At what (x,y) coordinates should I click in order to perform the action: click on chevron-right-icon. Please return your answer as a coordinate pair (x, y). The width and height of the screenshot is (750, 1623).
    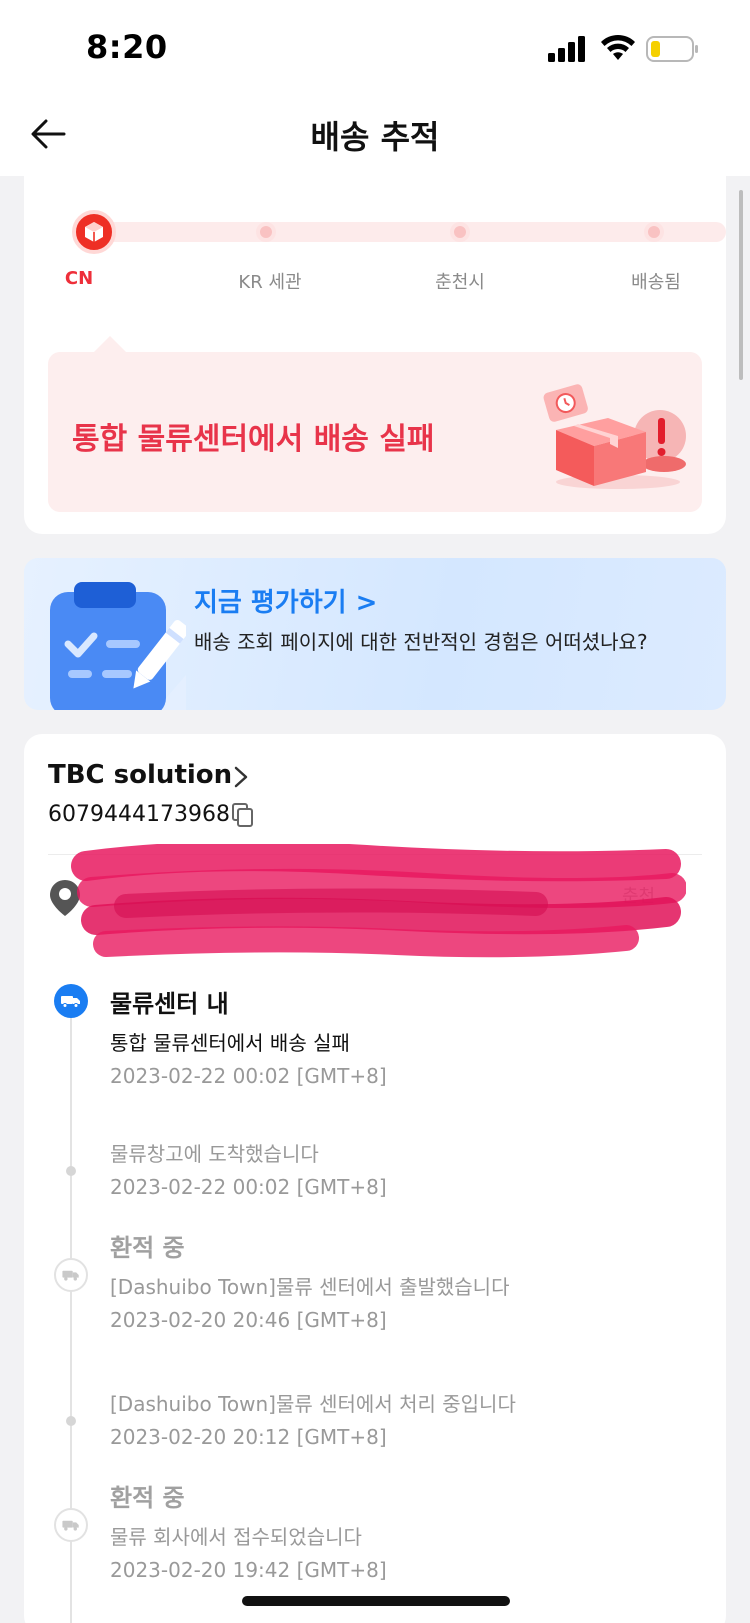
    Looking at the image, I should click on (241, 777).